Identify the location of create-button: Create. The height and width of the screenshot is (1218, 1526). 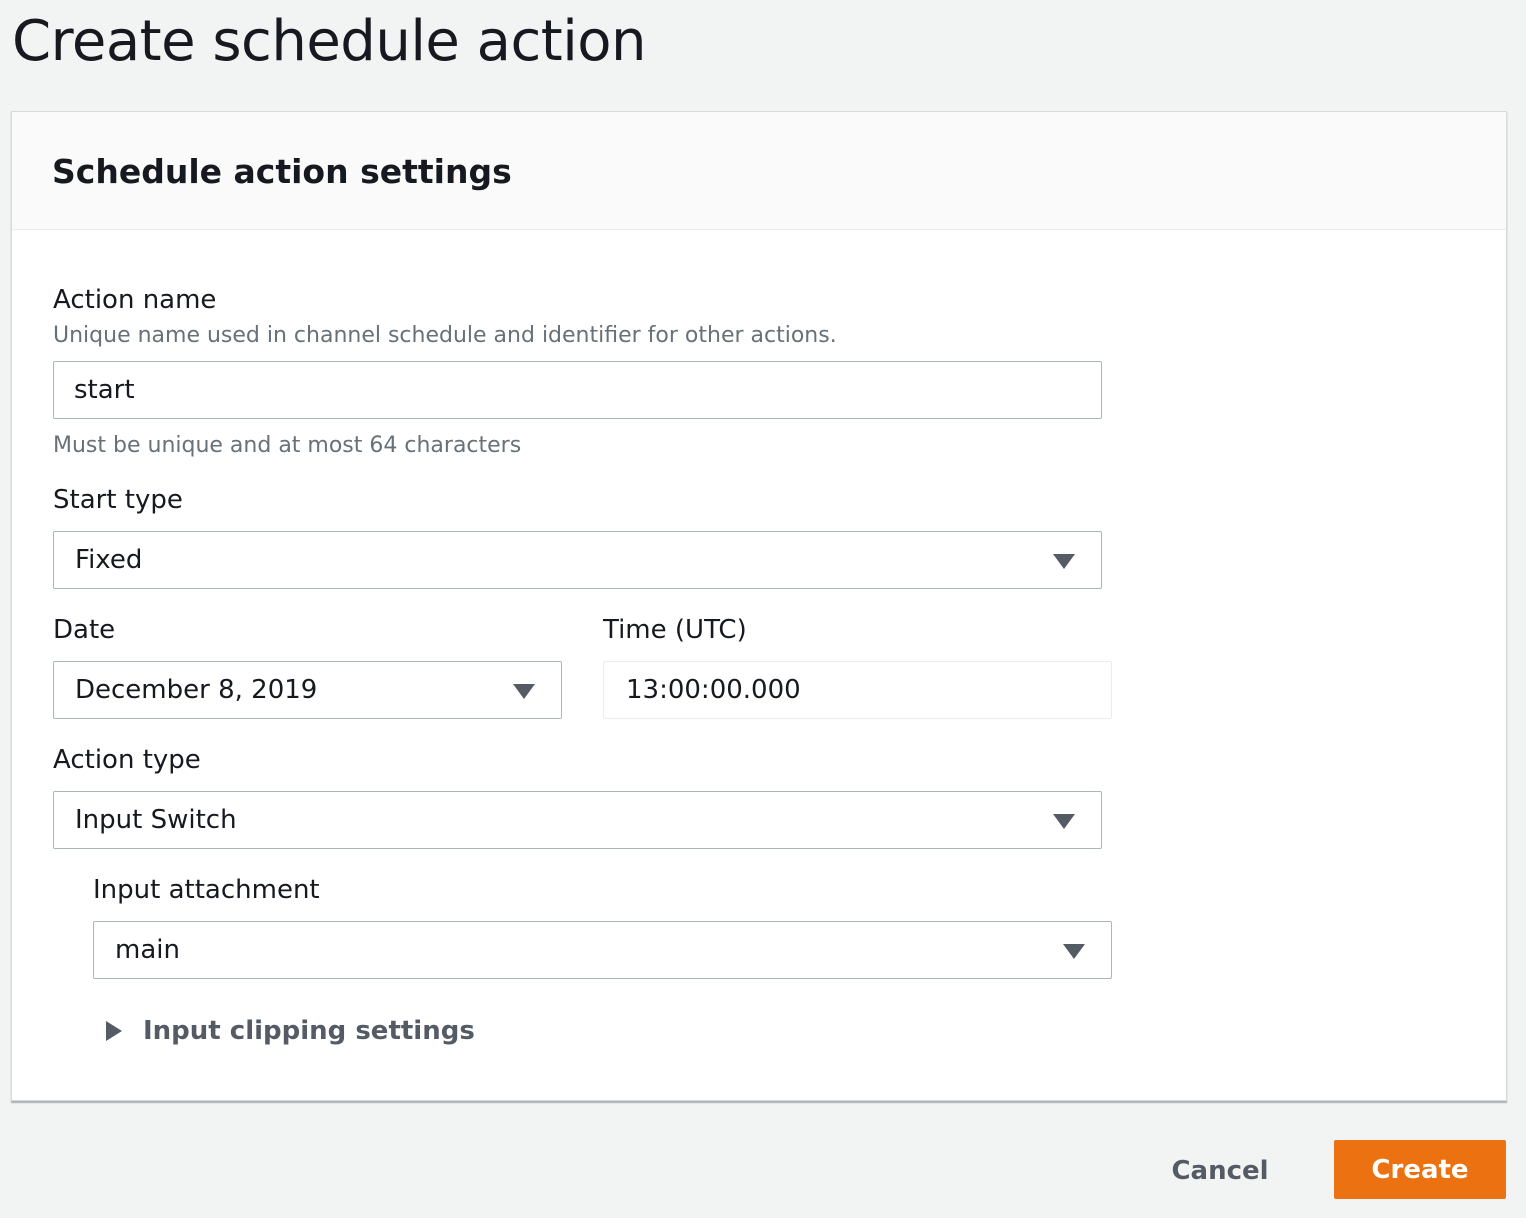
(1420, 1169).